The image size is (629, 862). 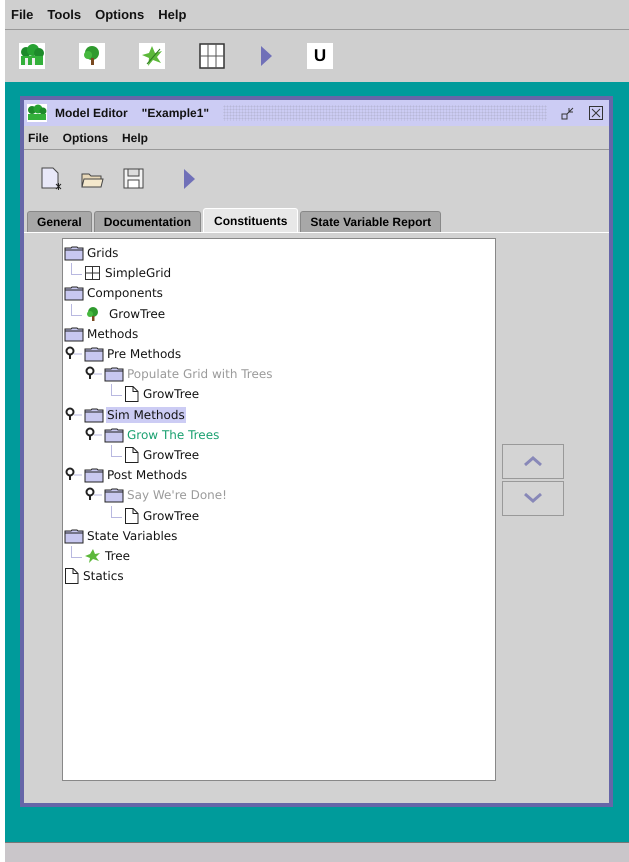 I want to click on tree-node-label: Sim Methods, so click(x=146, y=414).